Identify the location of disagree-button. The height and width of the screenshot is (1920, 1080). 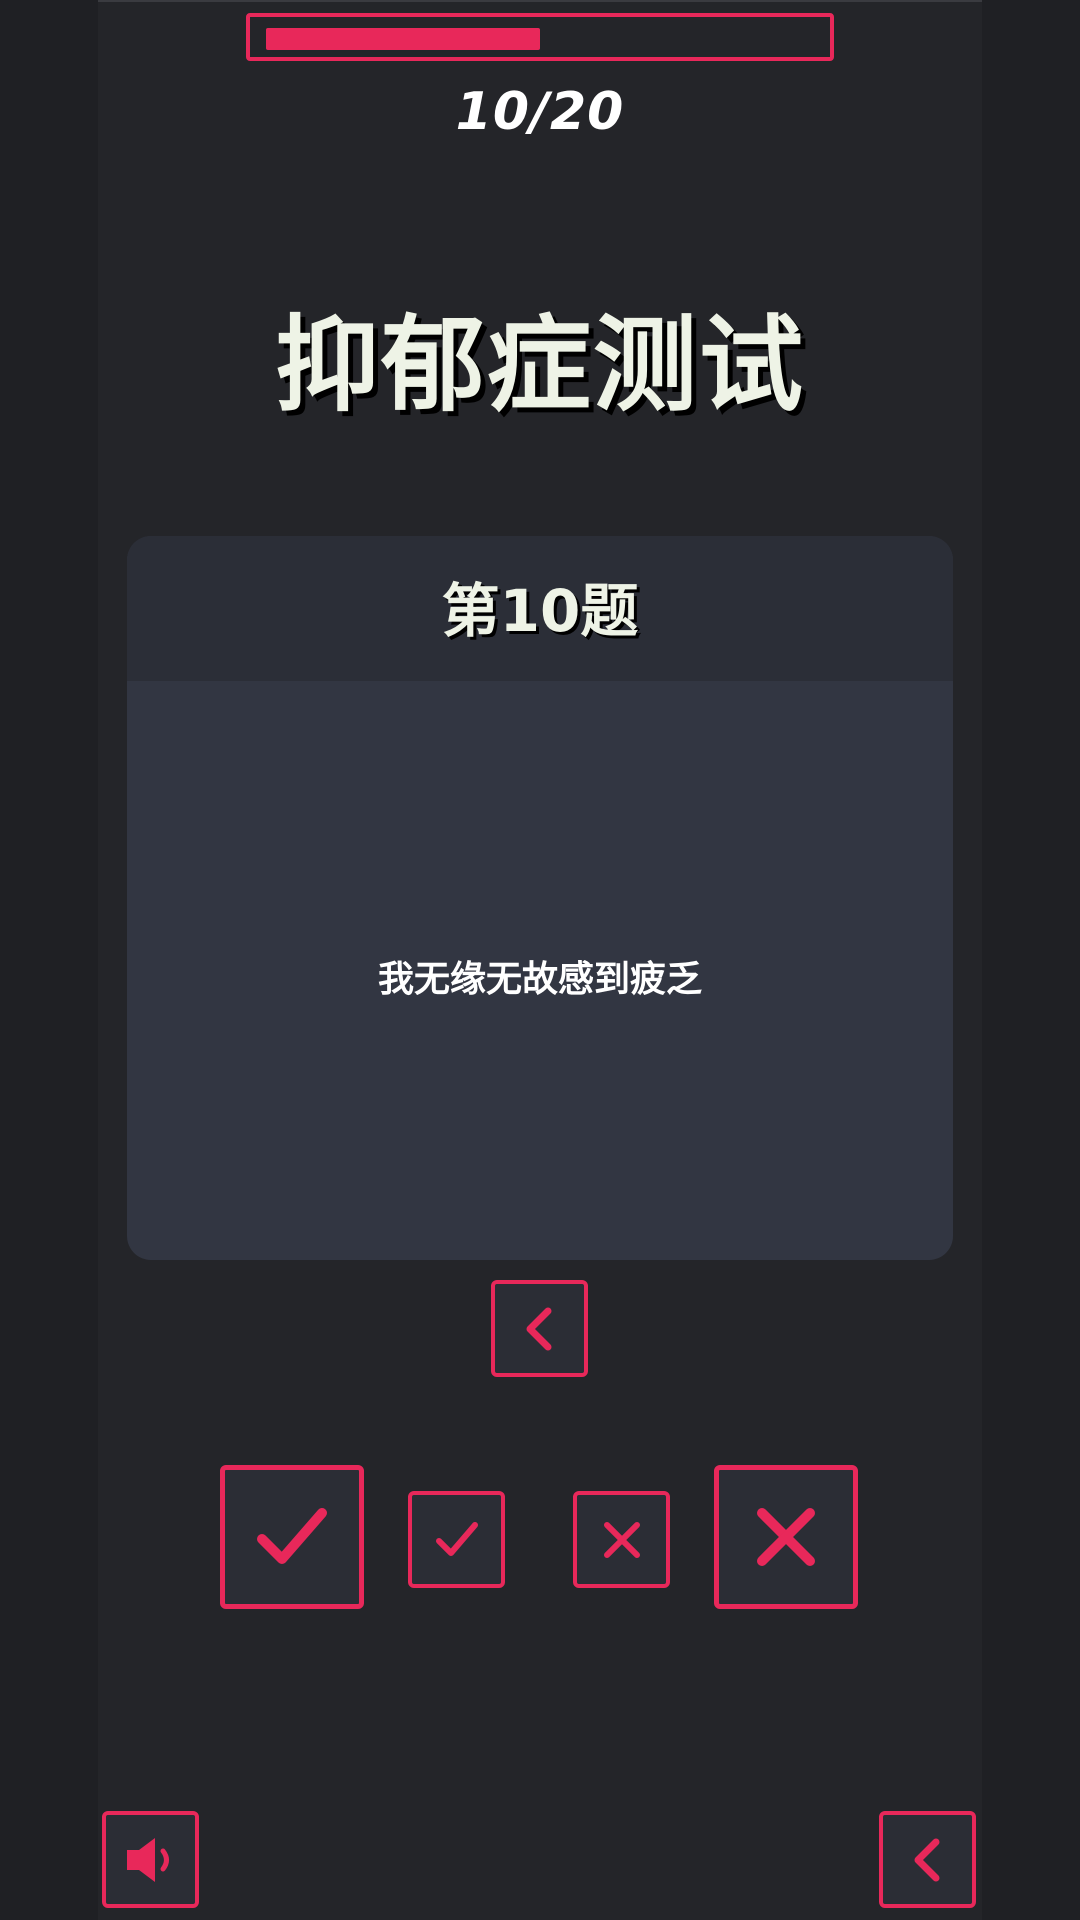
(621, 1539).